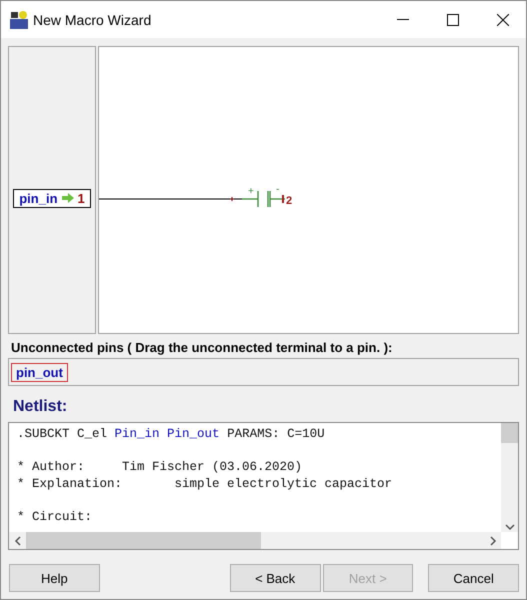 The height and width of the screenshot is (600, 527). Describe the element at coordinates (258, 199) in the screenshot. I see `capacitor-drawing` at that location.